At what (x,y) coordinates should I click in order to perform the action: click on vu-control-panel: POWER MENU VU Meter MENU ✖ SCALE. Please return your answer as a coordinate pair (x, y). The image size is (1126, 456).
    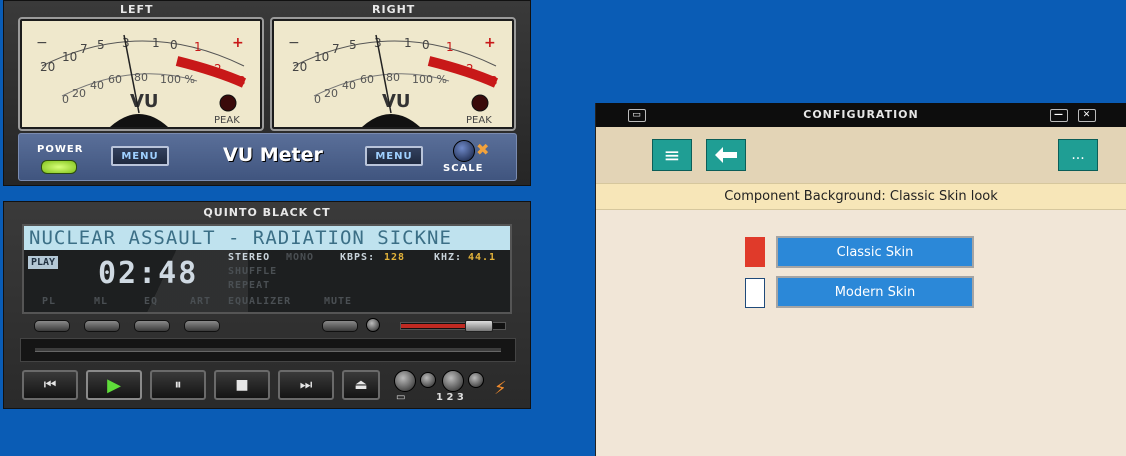
    Looking at the image, I should click on (267, 157).